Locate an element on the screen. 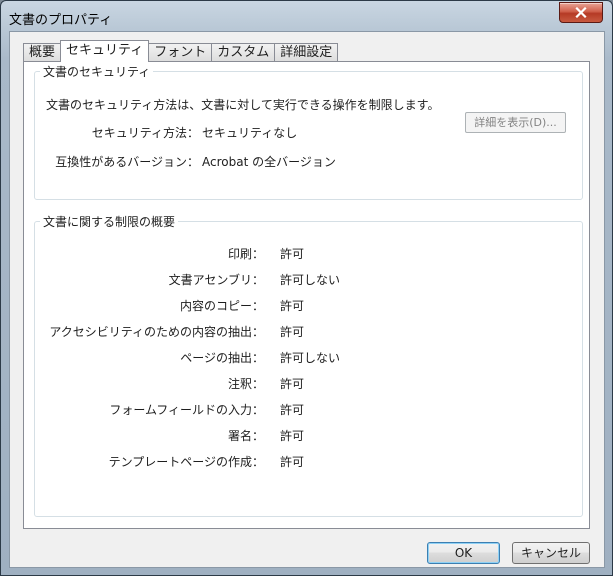  tab-bar: 概要 セキュリティ フォント カスタム 詳細設定 is located at coordinates (181, 51).